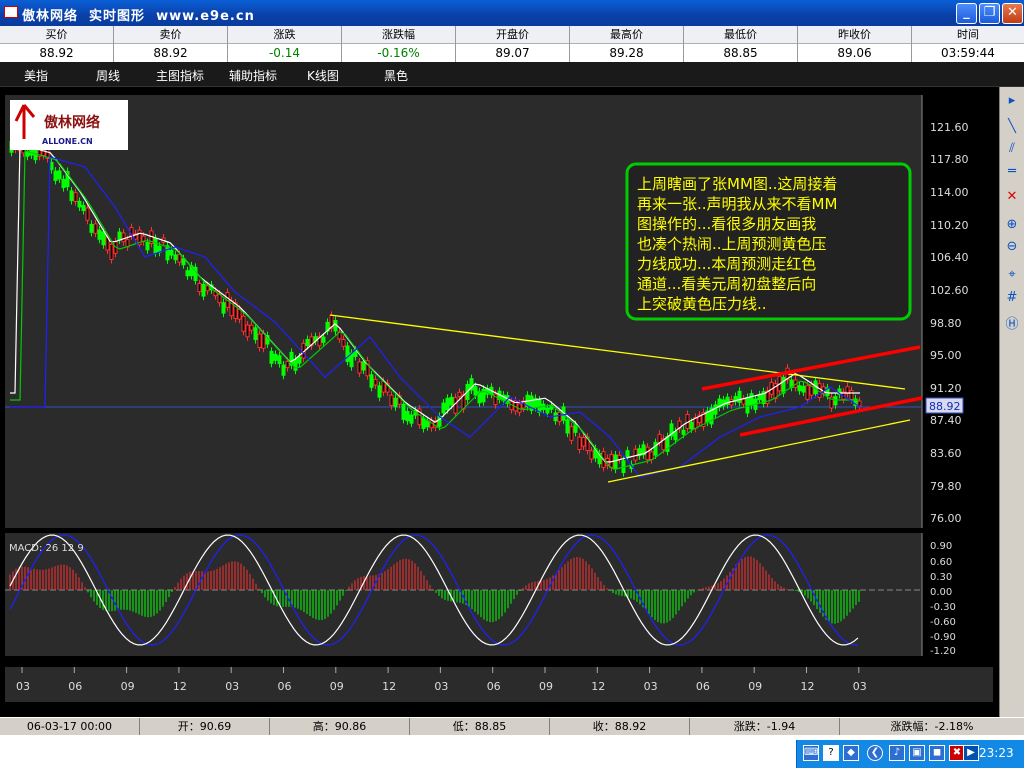 The width and height of the screenshot is (1024, 768). What do you see at coordinates (180, 75) in the screenshot?
I see `menu-item-main-indicator: 主图指标` at bounding box center [180, 75].